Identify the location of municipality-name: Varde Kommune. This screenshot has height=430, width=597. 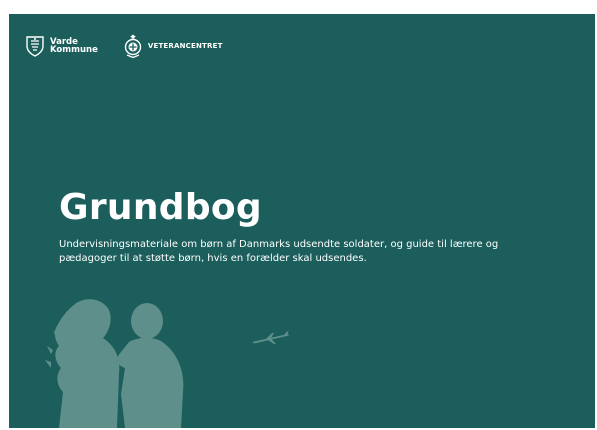
(74, 46).